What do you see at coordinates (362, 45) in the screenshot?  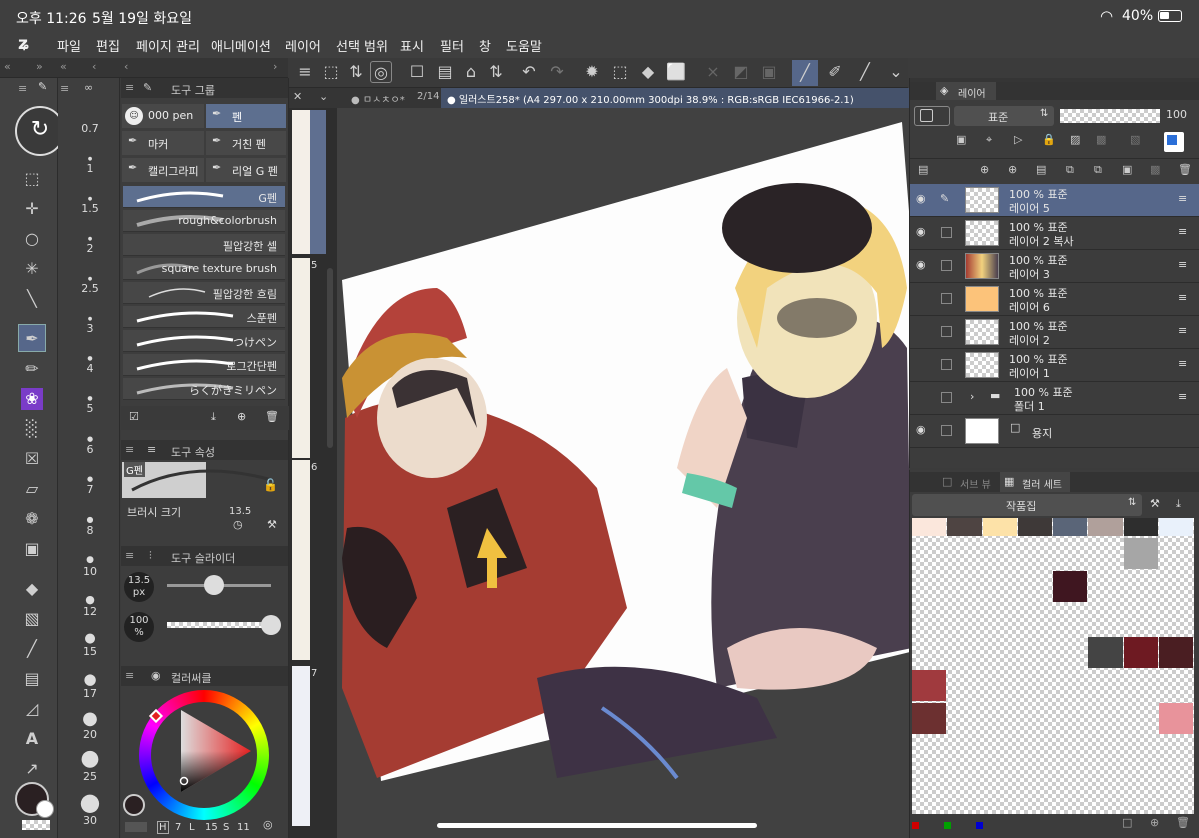 I see `menu-selection: 선택 범위` at bounding box center [362, 45].